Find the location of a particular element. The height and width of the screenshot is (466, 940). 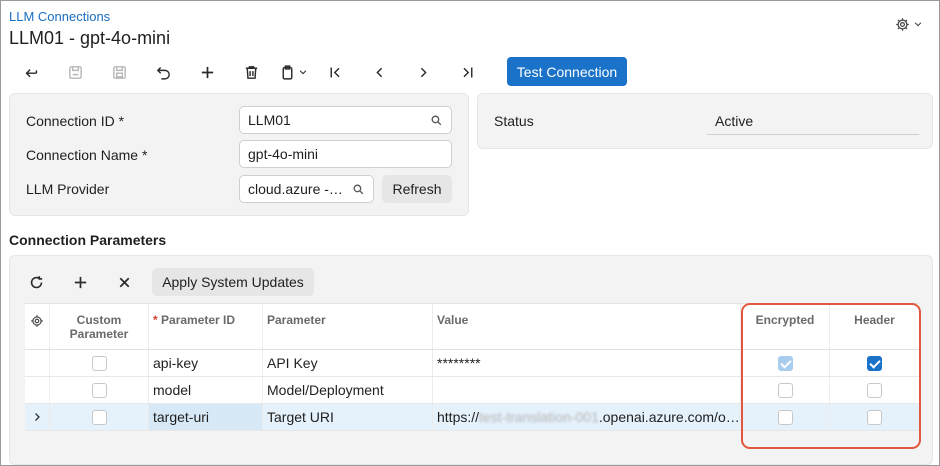

chevron-right-icon is located at coordinates (37, 417).